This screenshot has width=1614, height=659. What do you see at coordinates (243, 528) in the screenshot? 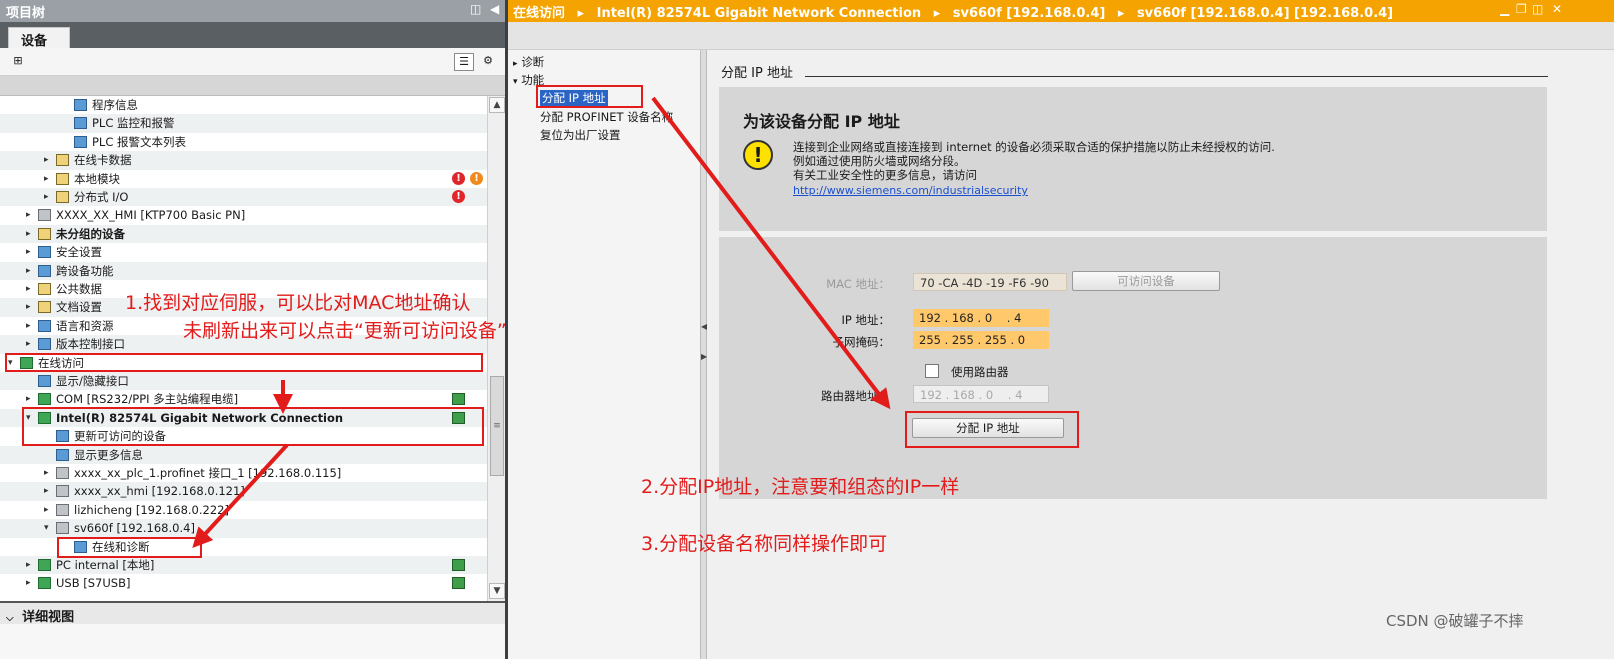
I see `tree-item: ▾ sv660f [192.168.0.4]` at bounding box center [243, 528].